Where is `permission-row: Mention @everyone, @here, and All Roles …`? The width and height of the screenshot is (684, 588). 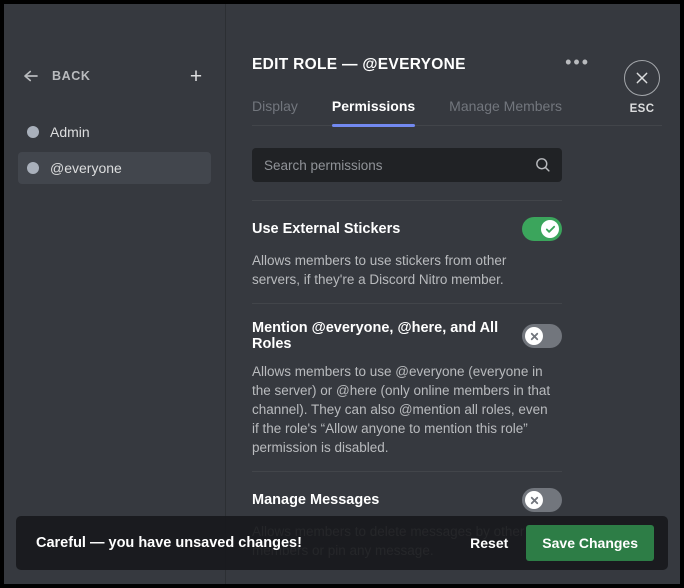 permission-row: Mention @everyone, @here, and All Roles … is located at coordinates (407, 387).